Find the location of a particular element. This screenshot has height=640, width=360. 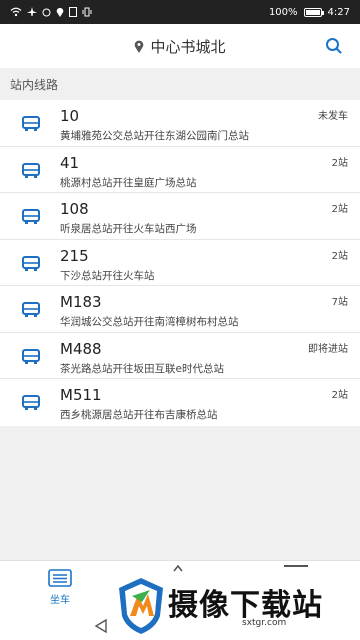

route-number: 108 is located at coordinates (74, 209).